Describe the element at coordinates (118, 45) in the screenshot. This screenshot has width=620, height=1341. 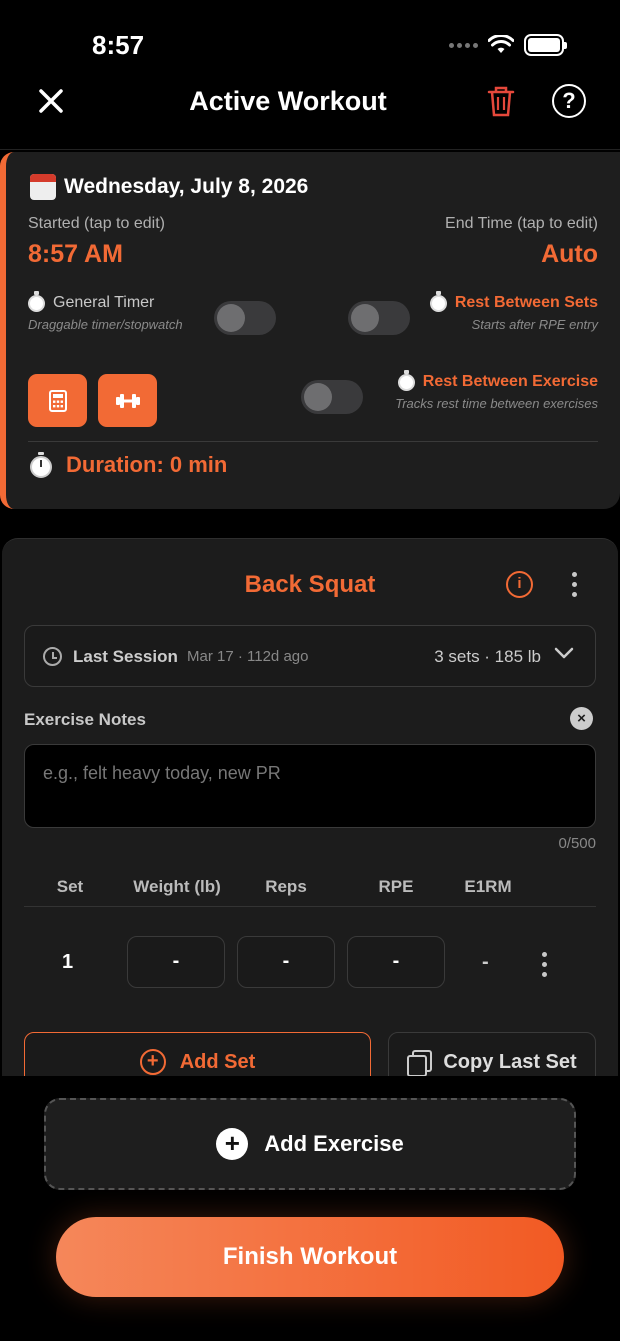
I see `status-time: 8:57` at that location.